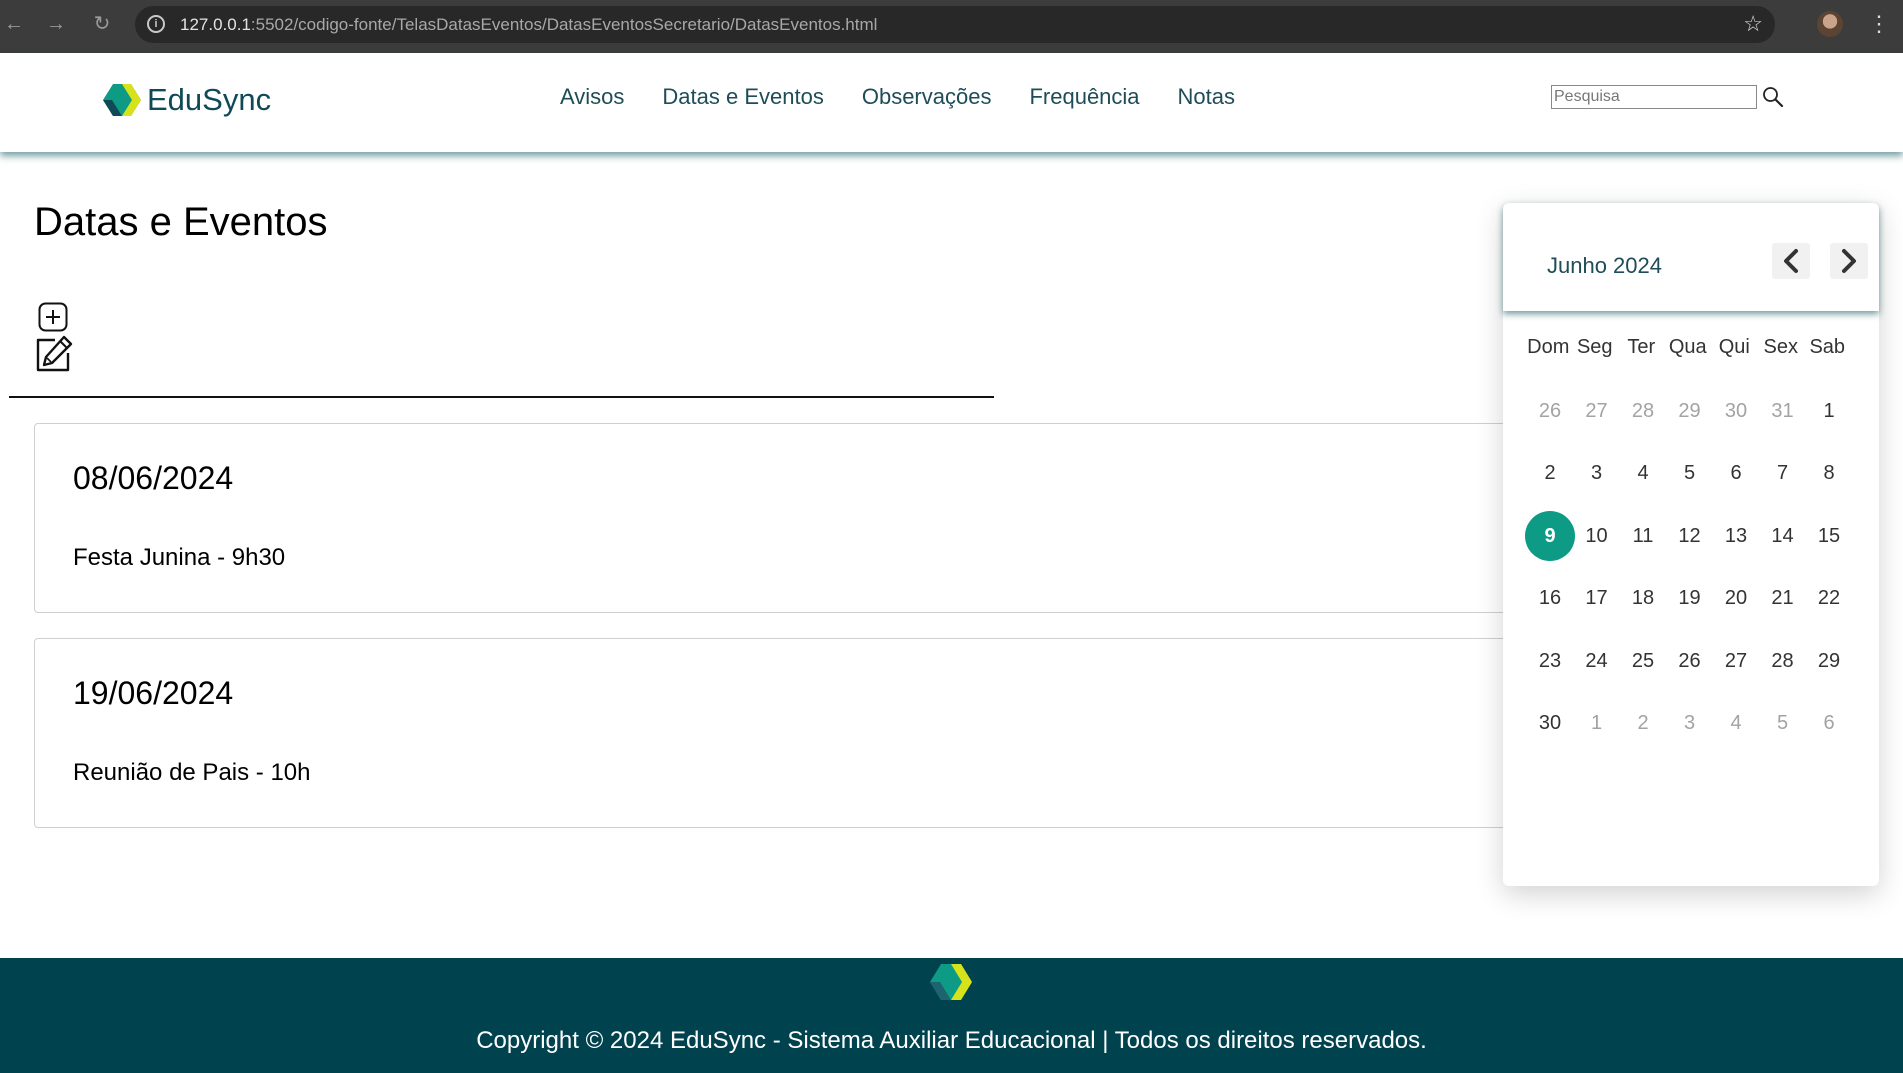  Describe the element at coordinates (1783, 411) in the screenshot. I see `calendar-day: 31` at that location.